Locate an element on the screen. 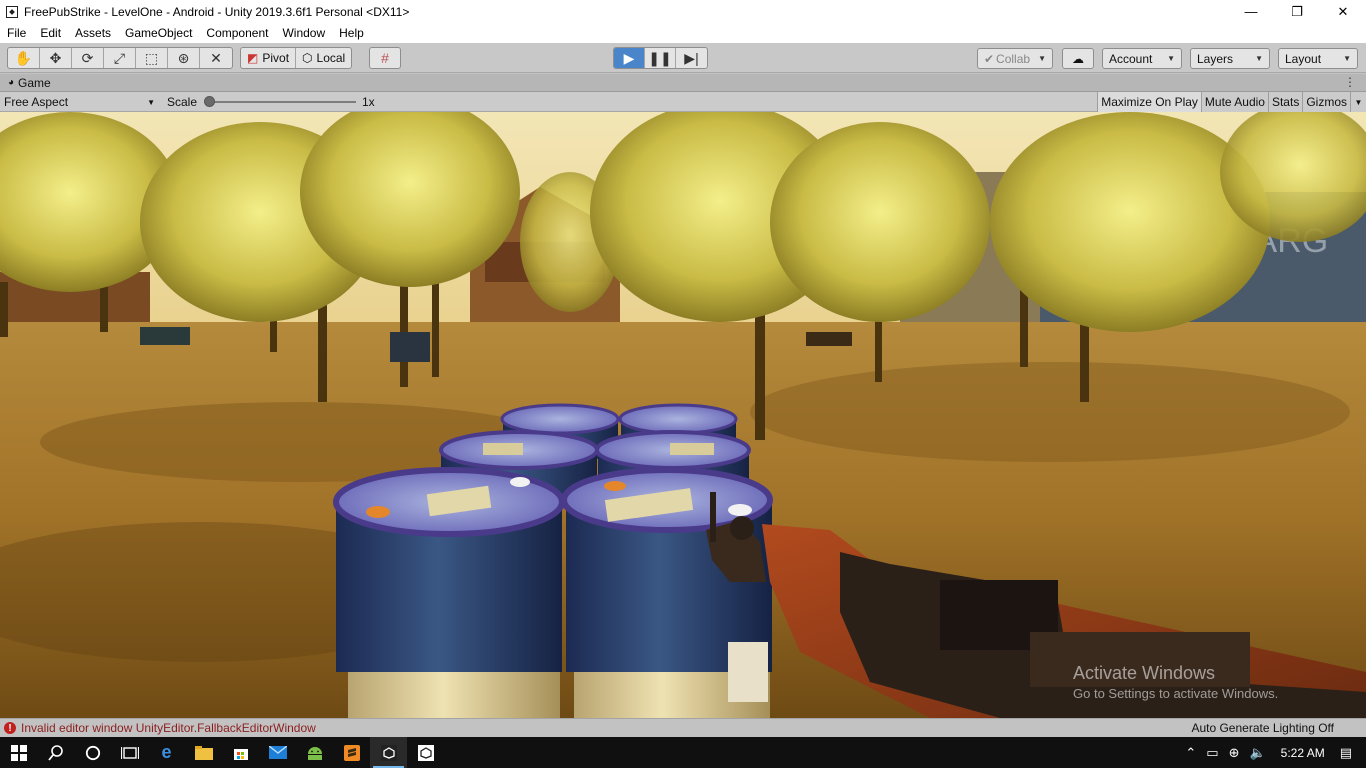 This screenshot has width=1366, height=768. sublime-taskbar-button is located at coordinates (351, 752).